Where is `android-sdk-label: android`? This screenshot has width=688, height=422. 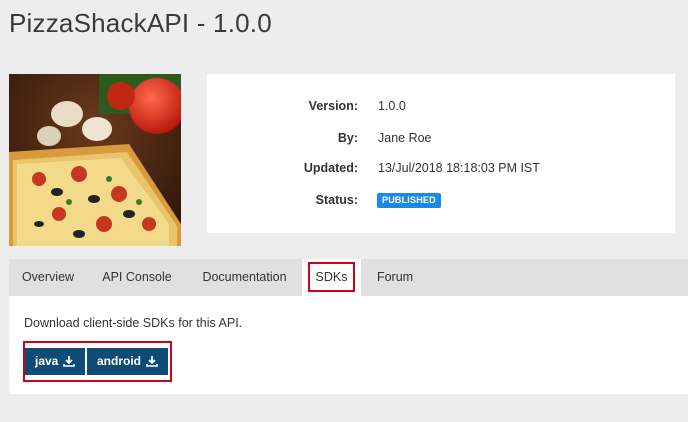 android-sdk-label: android is located at coordinates (119, 361).